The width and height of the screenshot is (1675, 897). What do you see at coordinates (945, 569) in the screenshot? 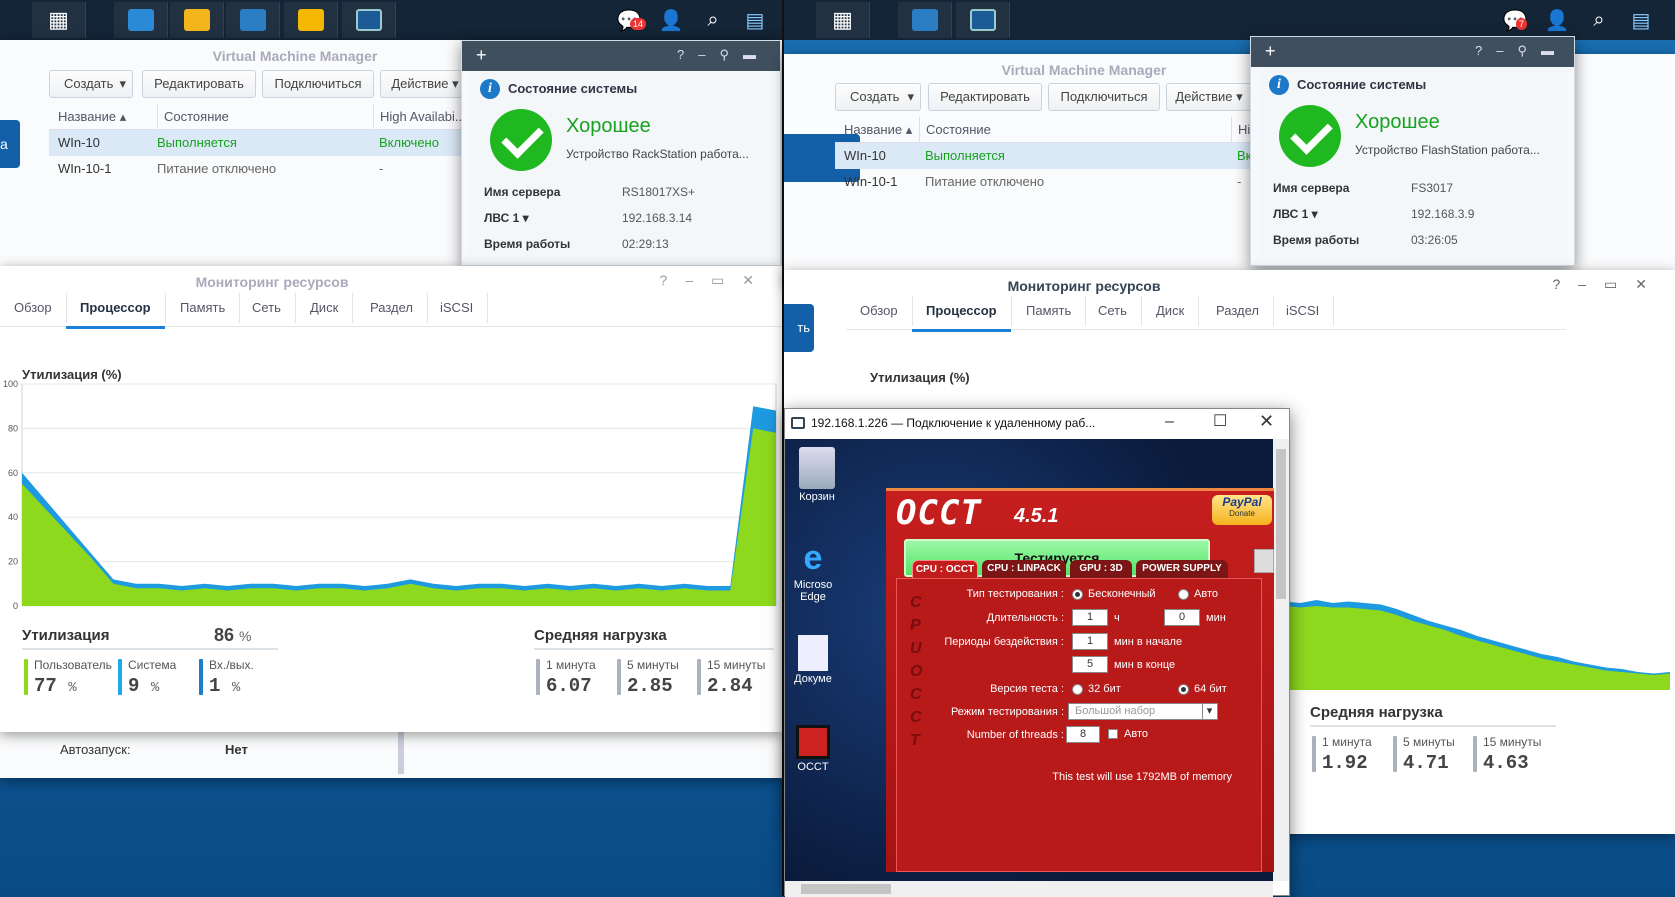
I see `tab-cpu-occt: CPU : OCCT` at bounding box center [945, 569].